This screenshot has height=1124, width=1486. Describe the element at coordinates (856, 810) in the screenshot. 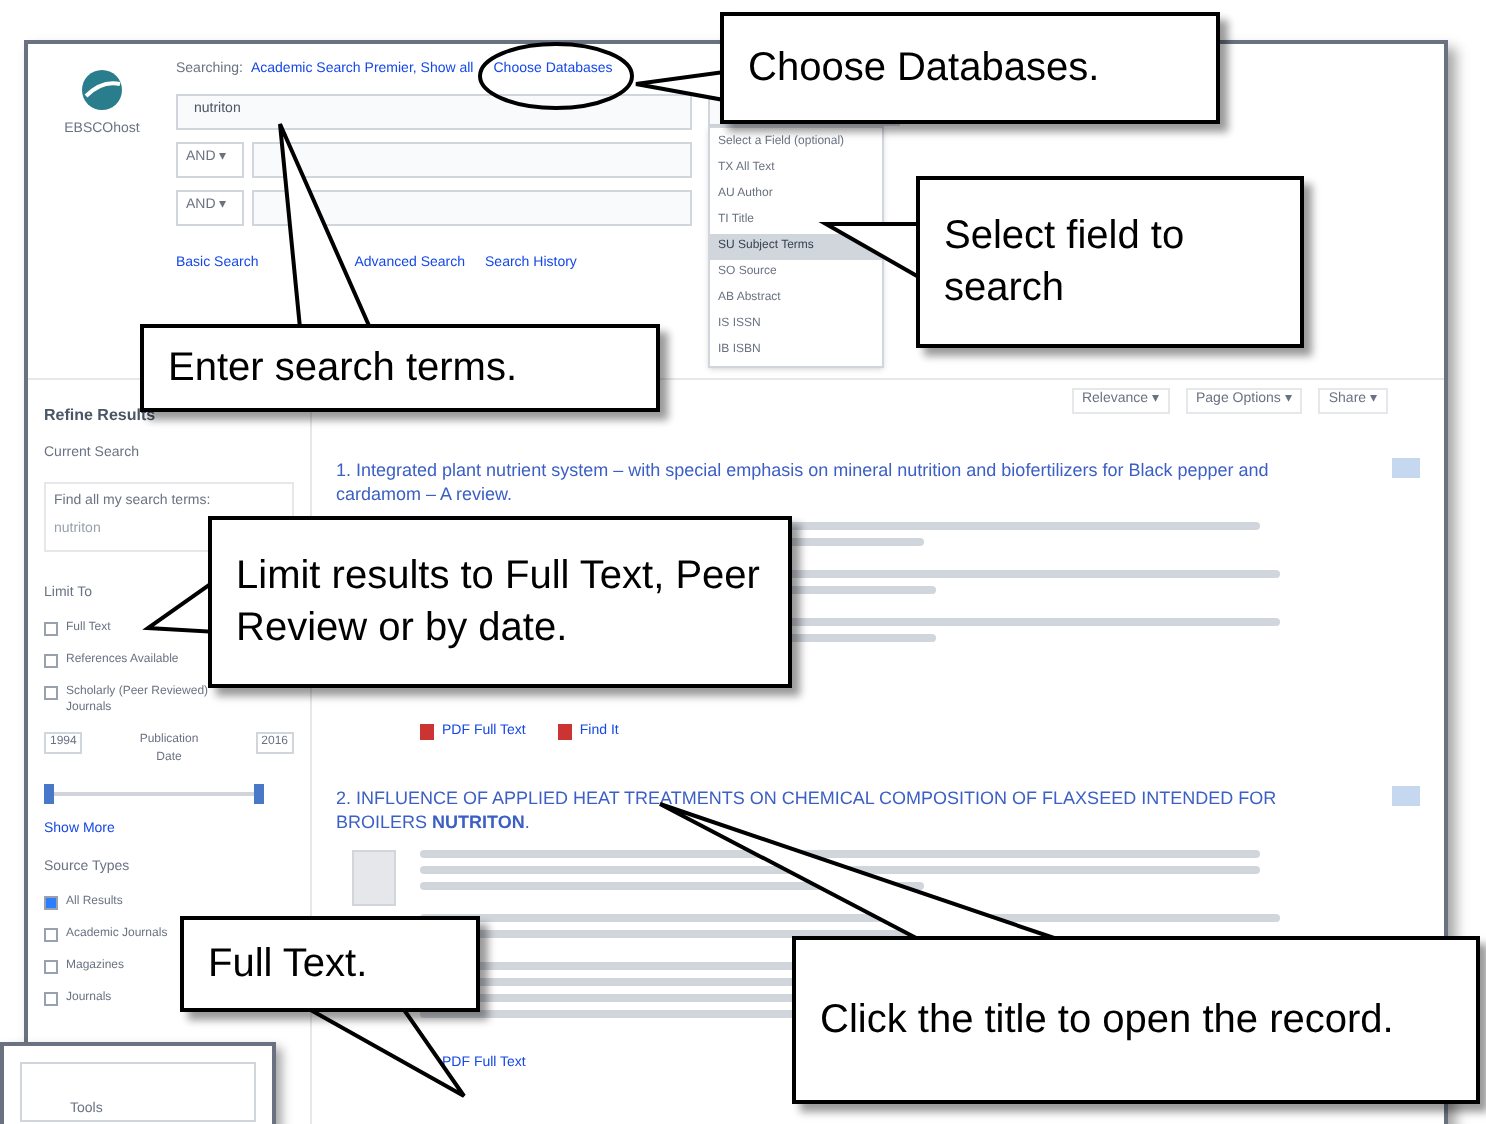

I see `result-title-link: 2. INFLUENCE OF APPLIED HEAT TREATMENTS ON CHEMICAL COMPOSITION OF FLAXSEED INTENDED FOR BROILERS NUTRITON.` at that location.